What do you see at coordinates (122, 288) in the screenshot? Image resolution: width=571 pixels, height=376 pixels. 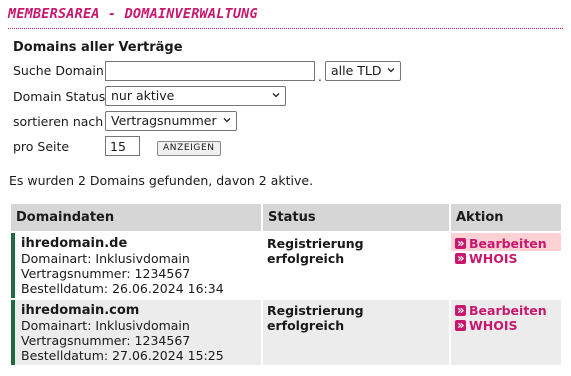 I see `order-date: Bestelldatum: 26.06.2024 16:34` at bounding box center [122, 288].